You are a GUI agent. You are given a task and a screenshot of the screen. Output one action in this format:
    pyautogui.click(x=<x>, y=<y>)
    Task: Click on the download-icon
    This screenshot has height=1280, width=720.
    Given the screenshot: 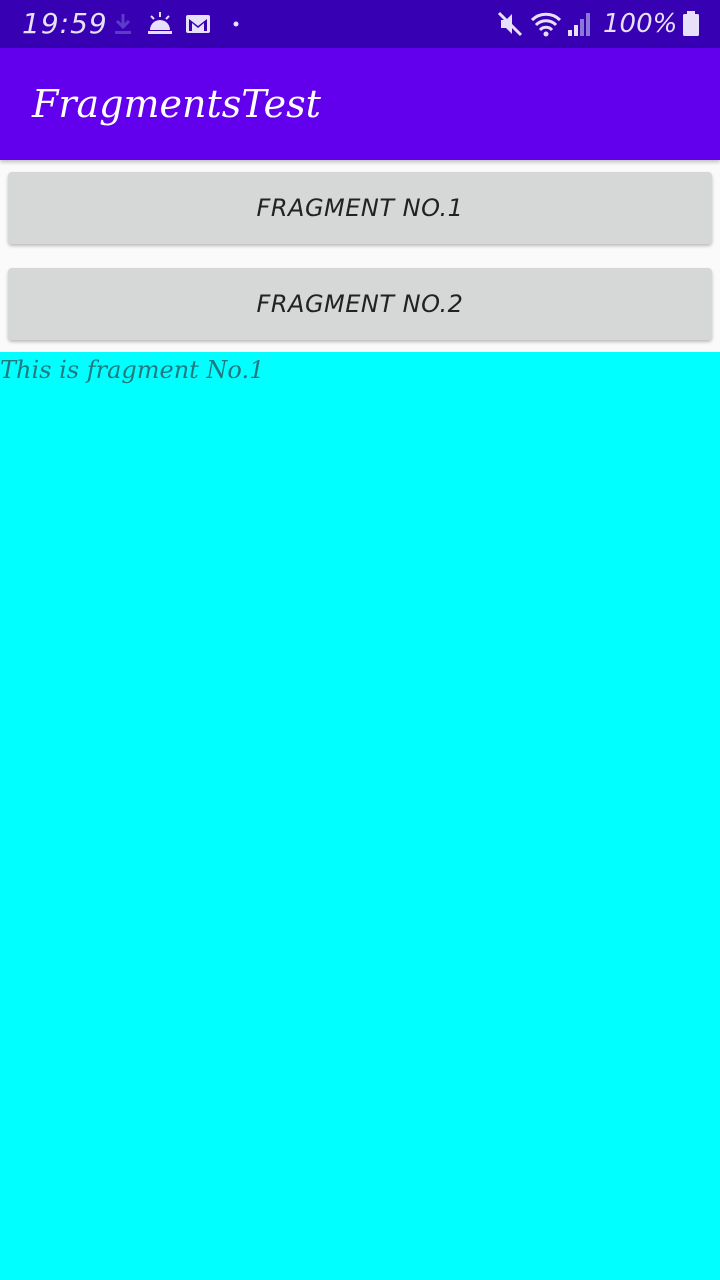 What is the action you would take?
    pyautogui.click(x=123, y=24)
    